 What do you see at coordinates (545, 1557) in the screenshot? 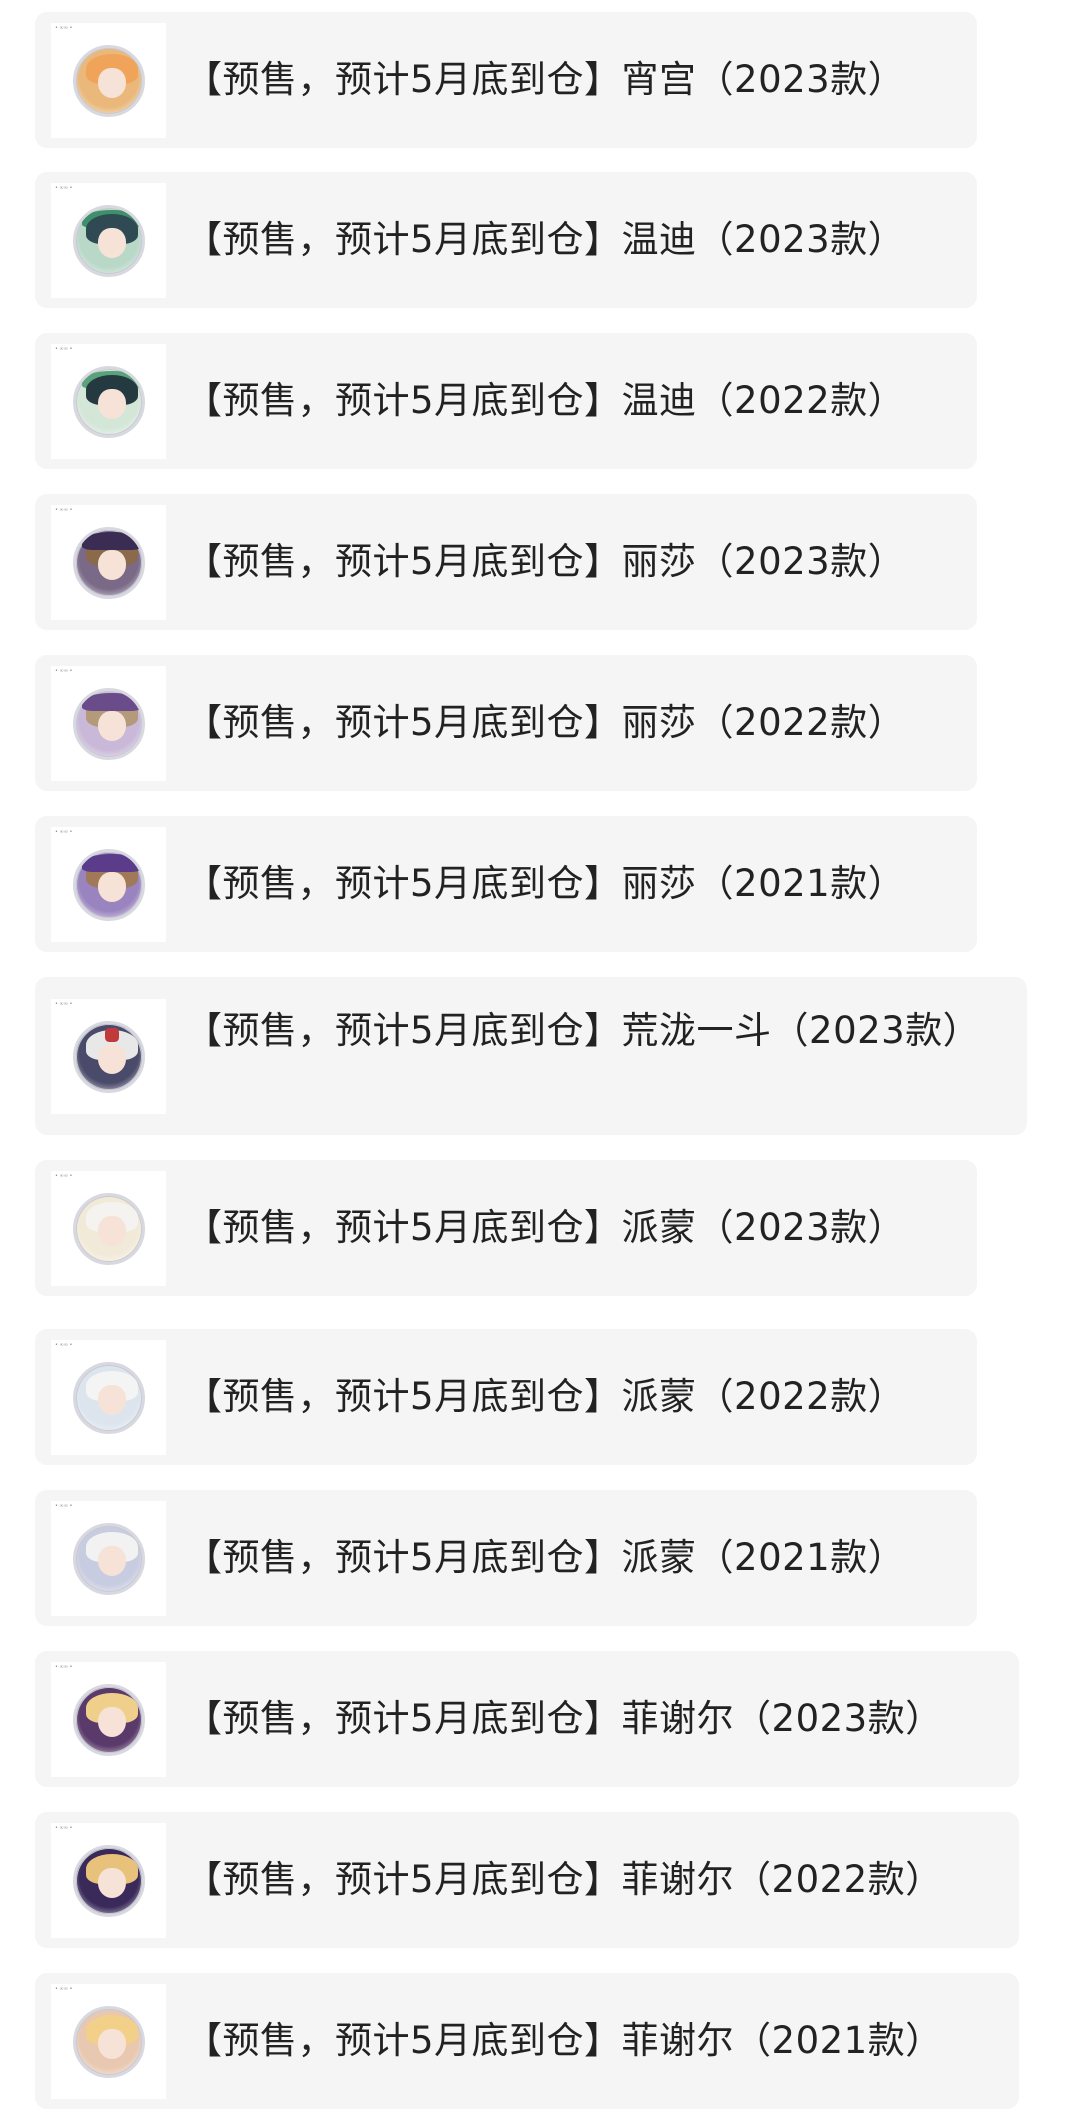
I see `product-title: 【预售，预计5月底到仓】派蒙（2021款）` at bounding box center [545, 1557].